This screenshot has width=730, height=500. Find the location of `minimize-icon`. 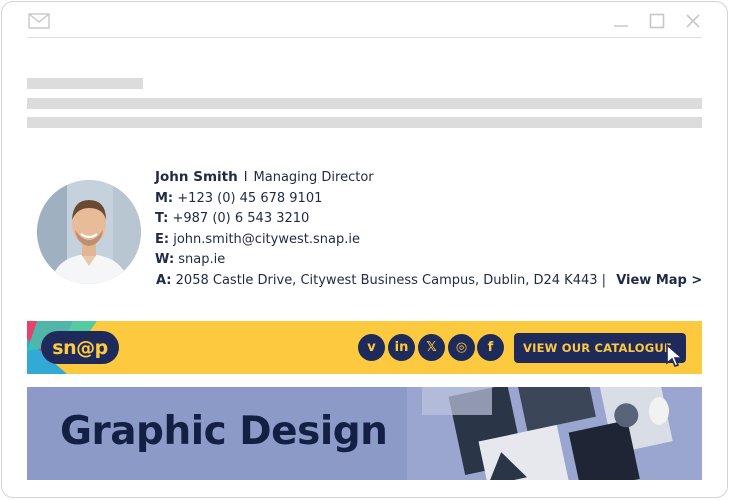

minimize-icon is located at coordinates (621, 21).